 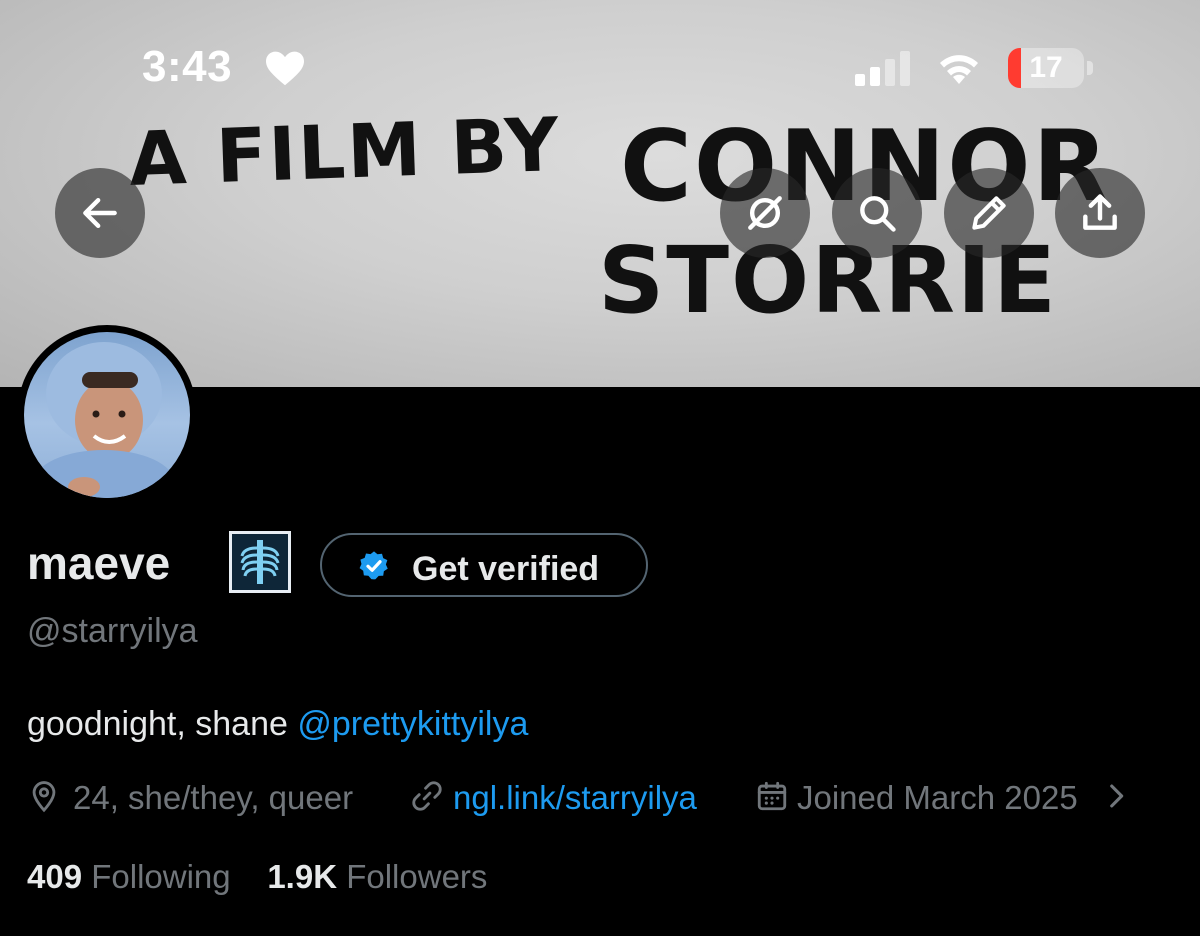 What do you see at coordinates (162, 724) in the screenshot?
I see `bio-text: goodnight, shane` at bounding box center [162, 724].